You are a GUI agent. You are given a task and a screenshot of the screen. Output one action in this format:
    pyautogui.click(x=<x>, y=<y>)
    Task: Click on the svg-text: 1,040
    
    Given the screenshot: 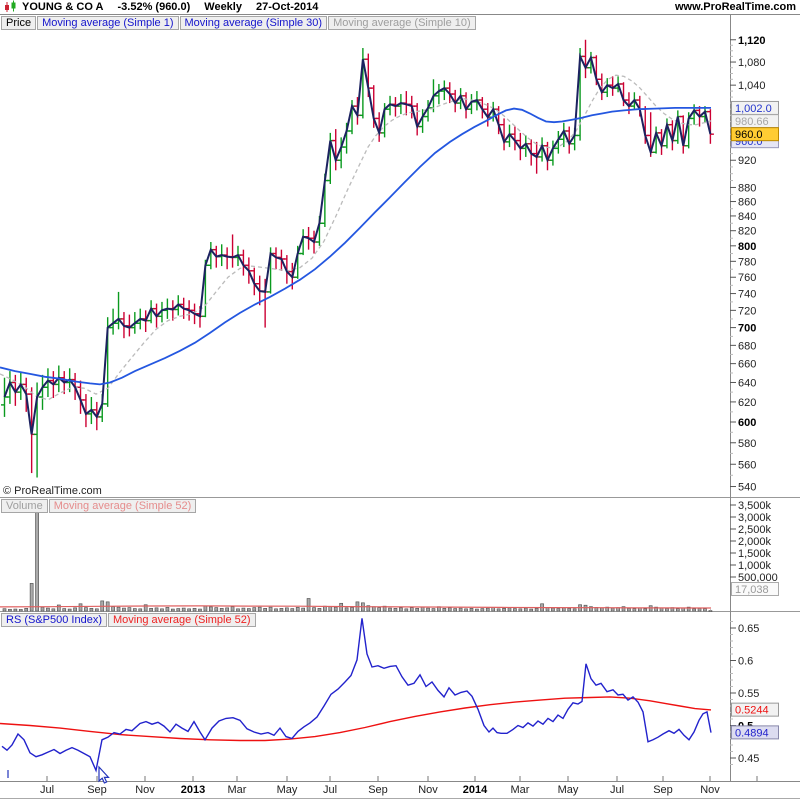 What is the action you would take?
    pyautogui.click(x=752, y=86)
    